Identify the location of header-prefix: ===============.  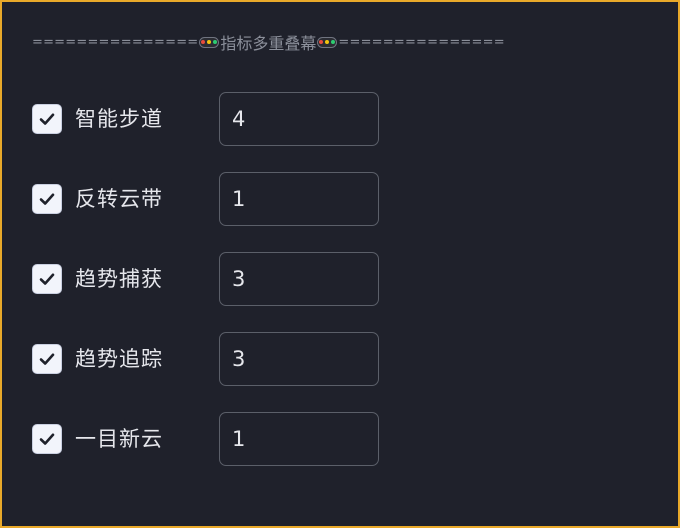
(115, 42).